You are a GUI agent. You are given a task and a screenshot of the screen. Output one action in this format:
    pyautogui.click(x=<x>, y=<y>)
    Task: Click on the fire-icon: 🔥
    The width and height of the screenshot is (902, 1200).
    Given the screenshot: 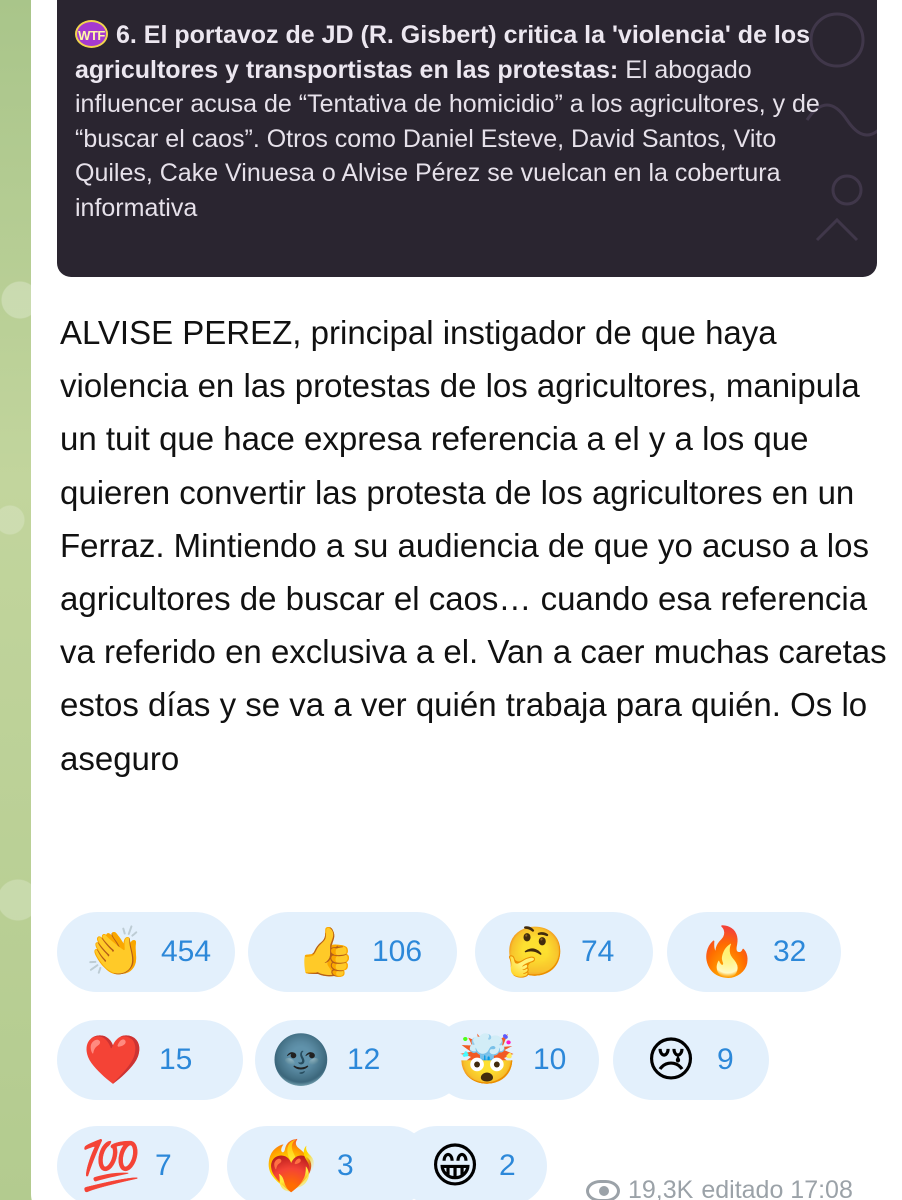 What is the action you would take?
    pyautogui.click(x=727, y=952)
    